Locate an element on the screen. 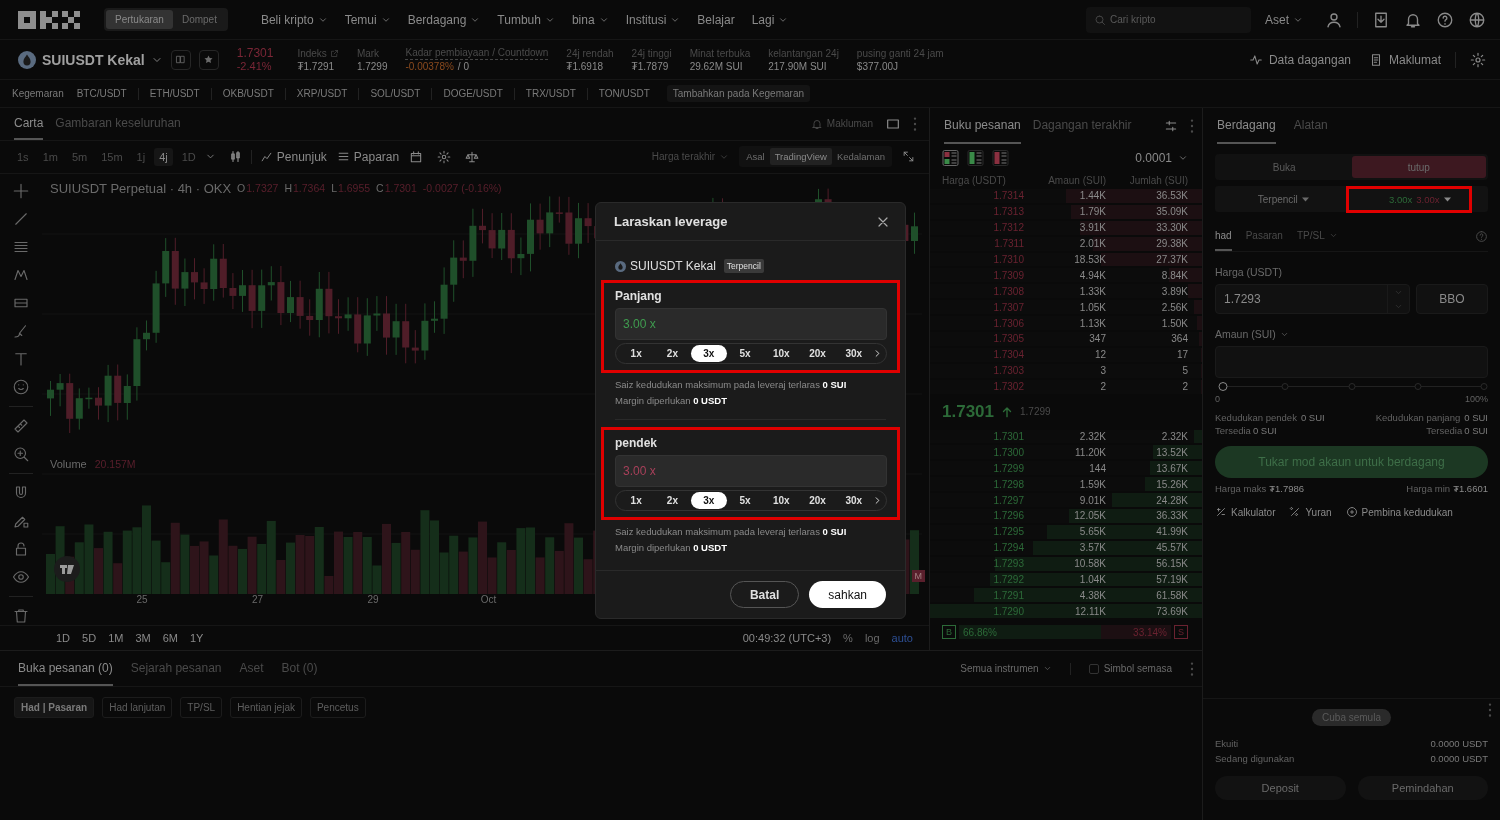 This screenshot has height=820, width=1500. leverage-option: 10x is located at coordinates (781, 353).